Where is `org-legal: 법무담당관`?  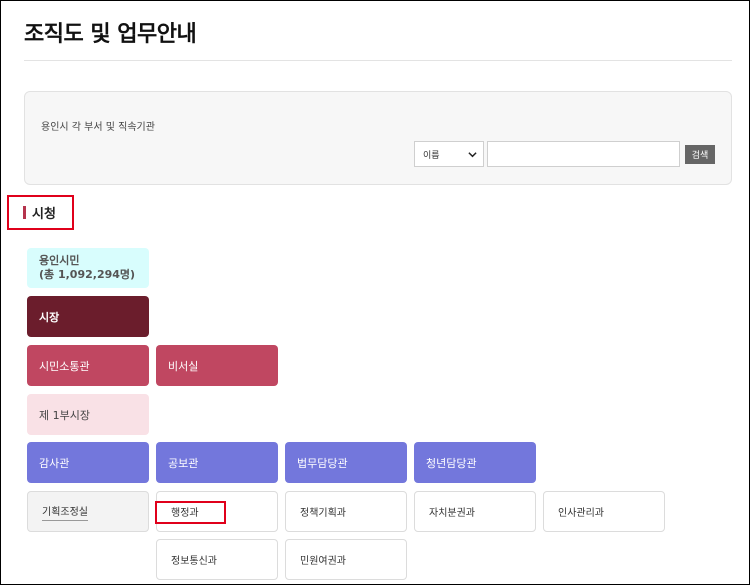
org-legal: 법무담당관 is located at coordinates (346, 462).